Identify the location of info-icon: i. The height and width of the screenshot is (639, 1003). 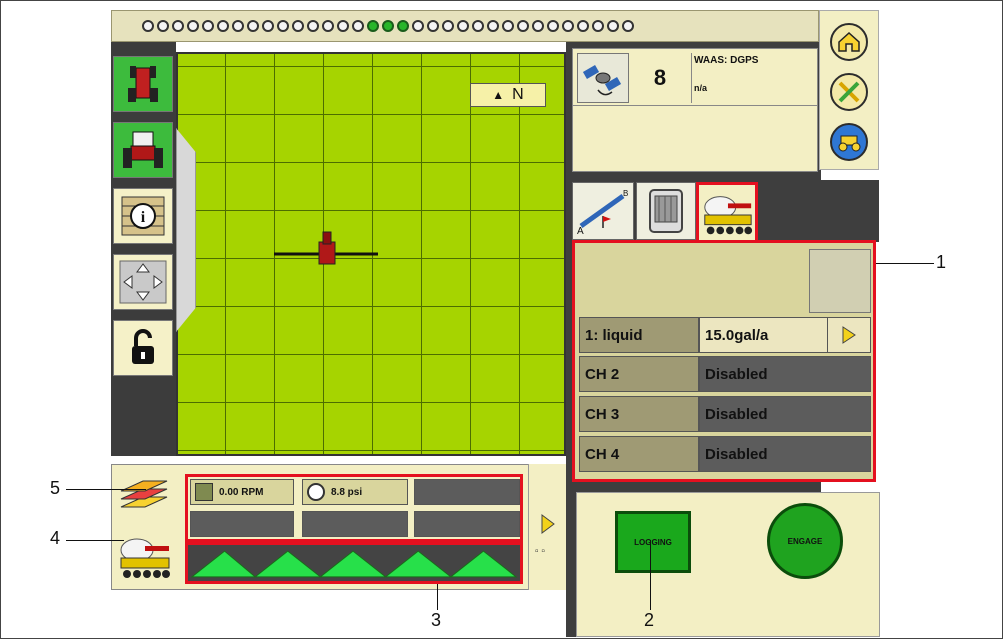
(143, 216).